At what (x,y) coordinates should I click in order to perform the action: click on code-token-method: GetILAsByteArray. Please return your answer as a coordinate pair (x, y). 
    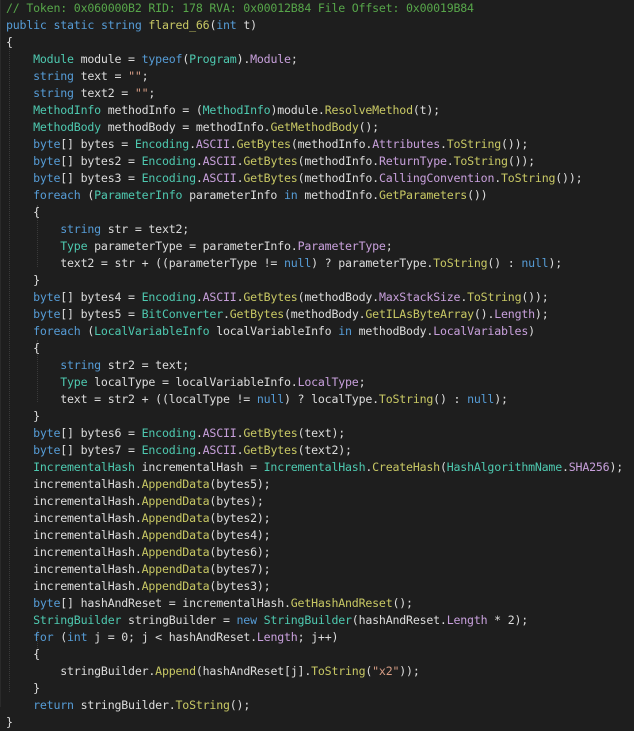
    Looking at the image, I should click on (419, 314).